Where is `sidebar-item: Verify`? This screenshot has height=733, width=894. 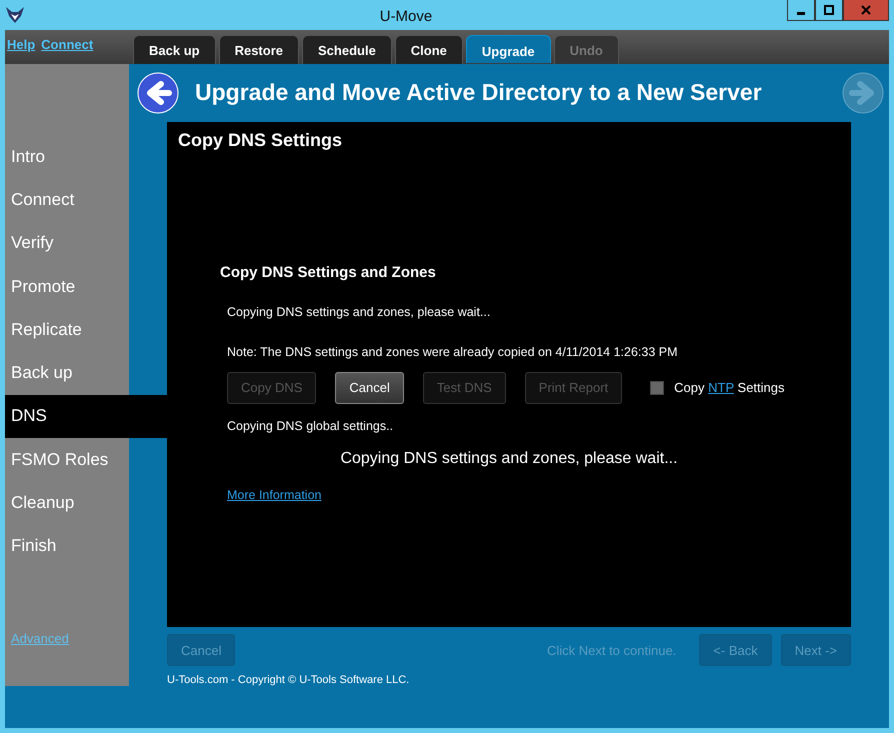 sidebar-item: Verify is located at coordinates (67, 243).